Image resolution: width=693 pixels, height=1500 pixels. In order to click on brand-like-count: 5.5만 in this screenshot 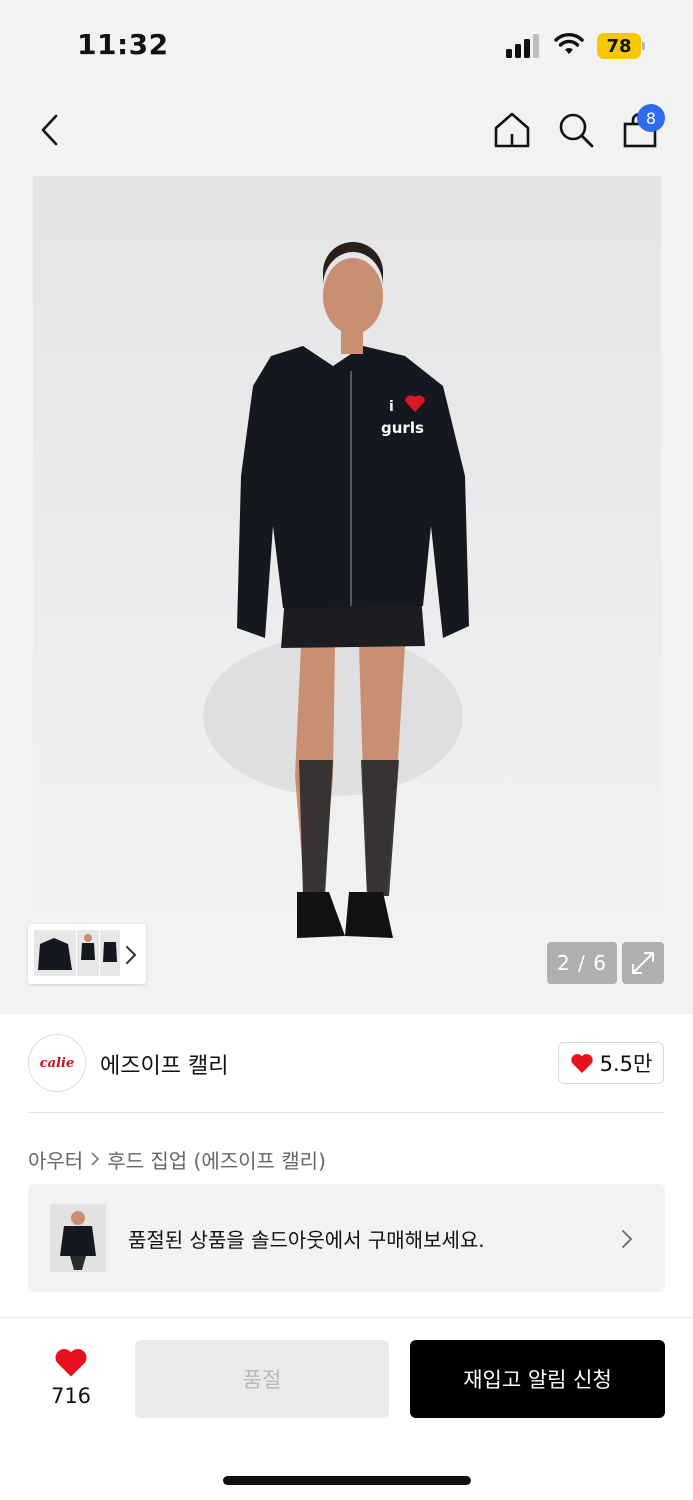, I will do `click(626, 1064)`.